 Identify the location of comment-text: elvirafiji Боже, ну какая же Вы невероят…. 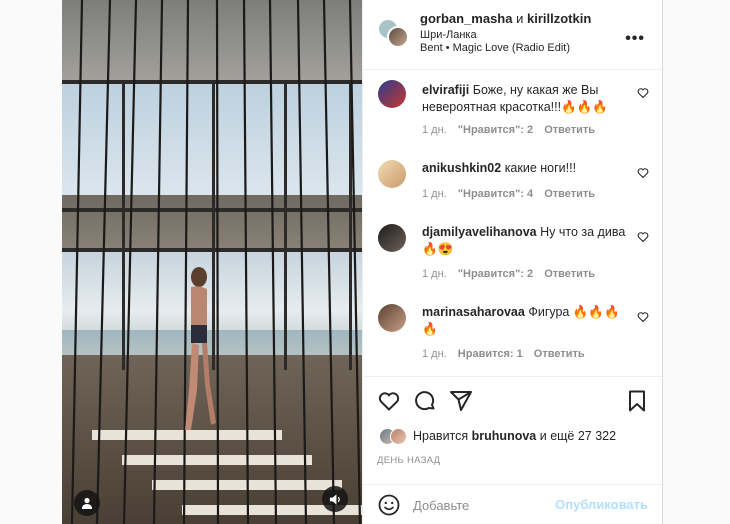
(524, 99).